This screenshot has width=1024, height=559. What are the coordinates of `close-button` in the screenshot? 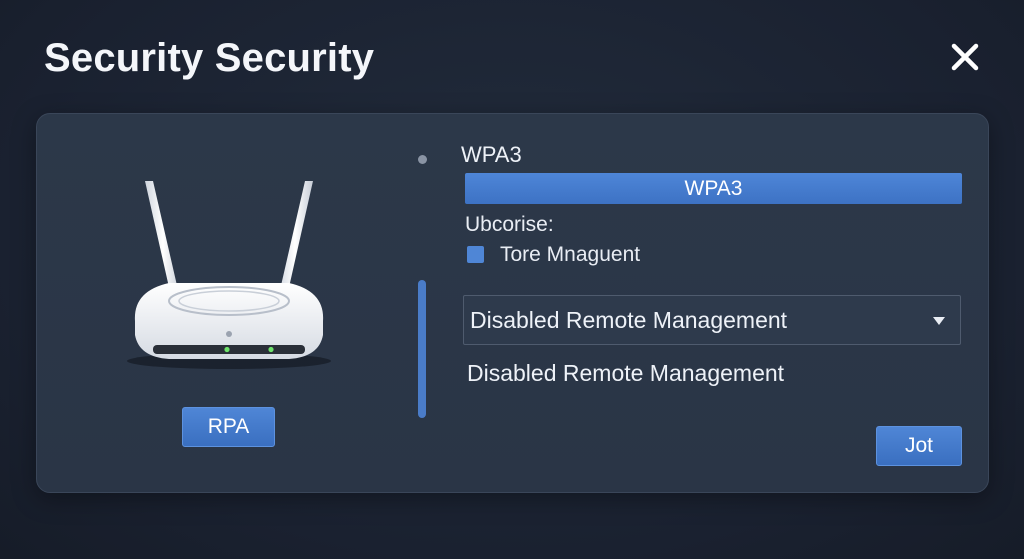 It's located at (965, 57).